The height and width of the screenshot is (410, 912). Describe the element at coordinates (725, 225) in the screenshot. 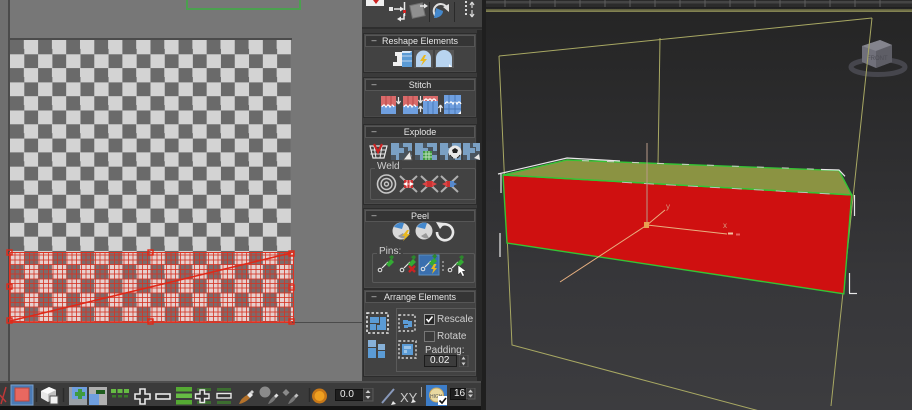

I see `svg-text: x` at that location.